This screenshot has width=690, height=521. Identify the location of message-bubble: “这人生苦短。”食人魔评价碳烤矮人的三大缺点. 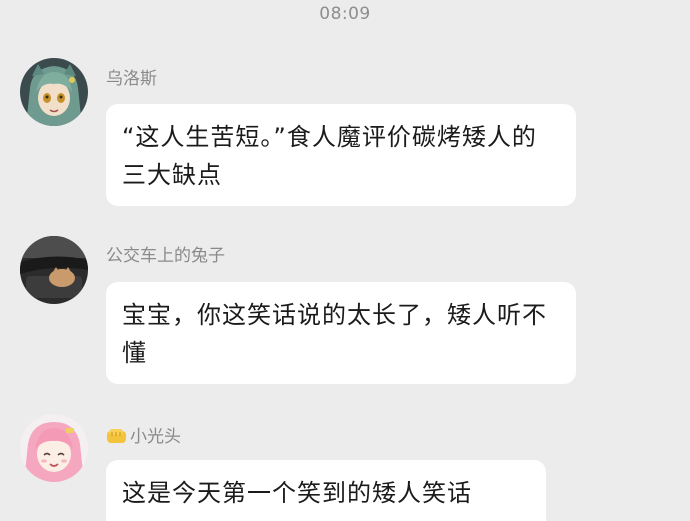
(341, 155).